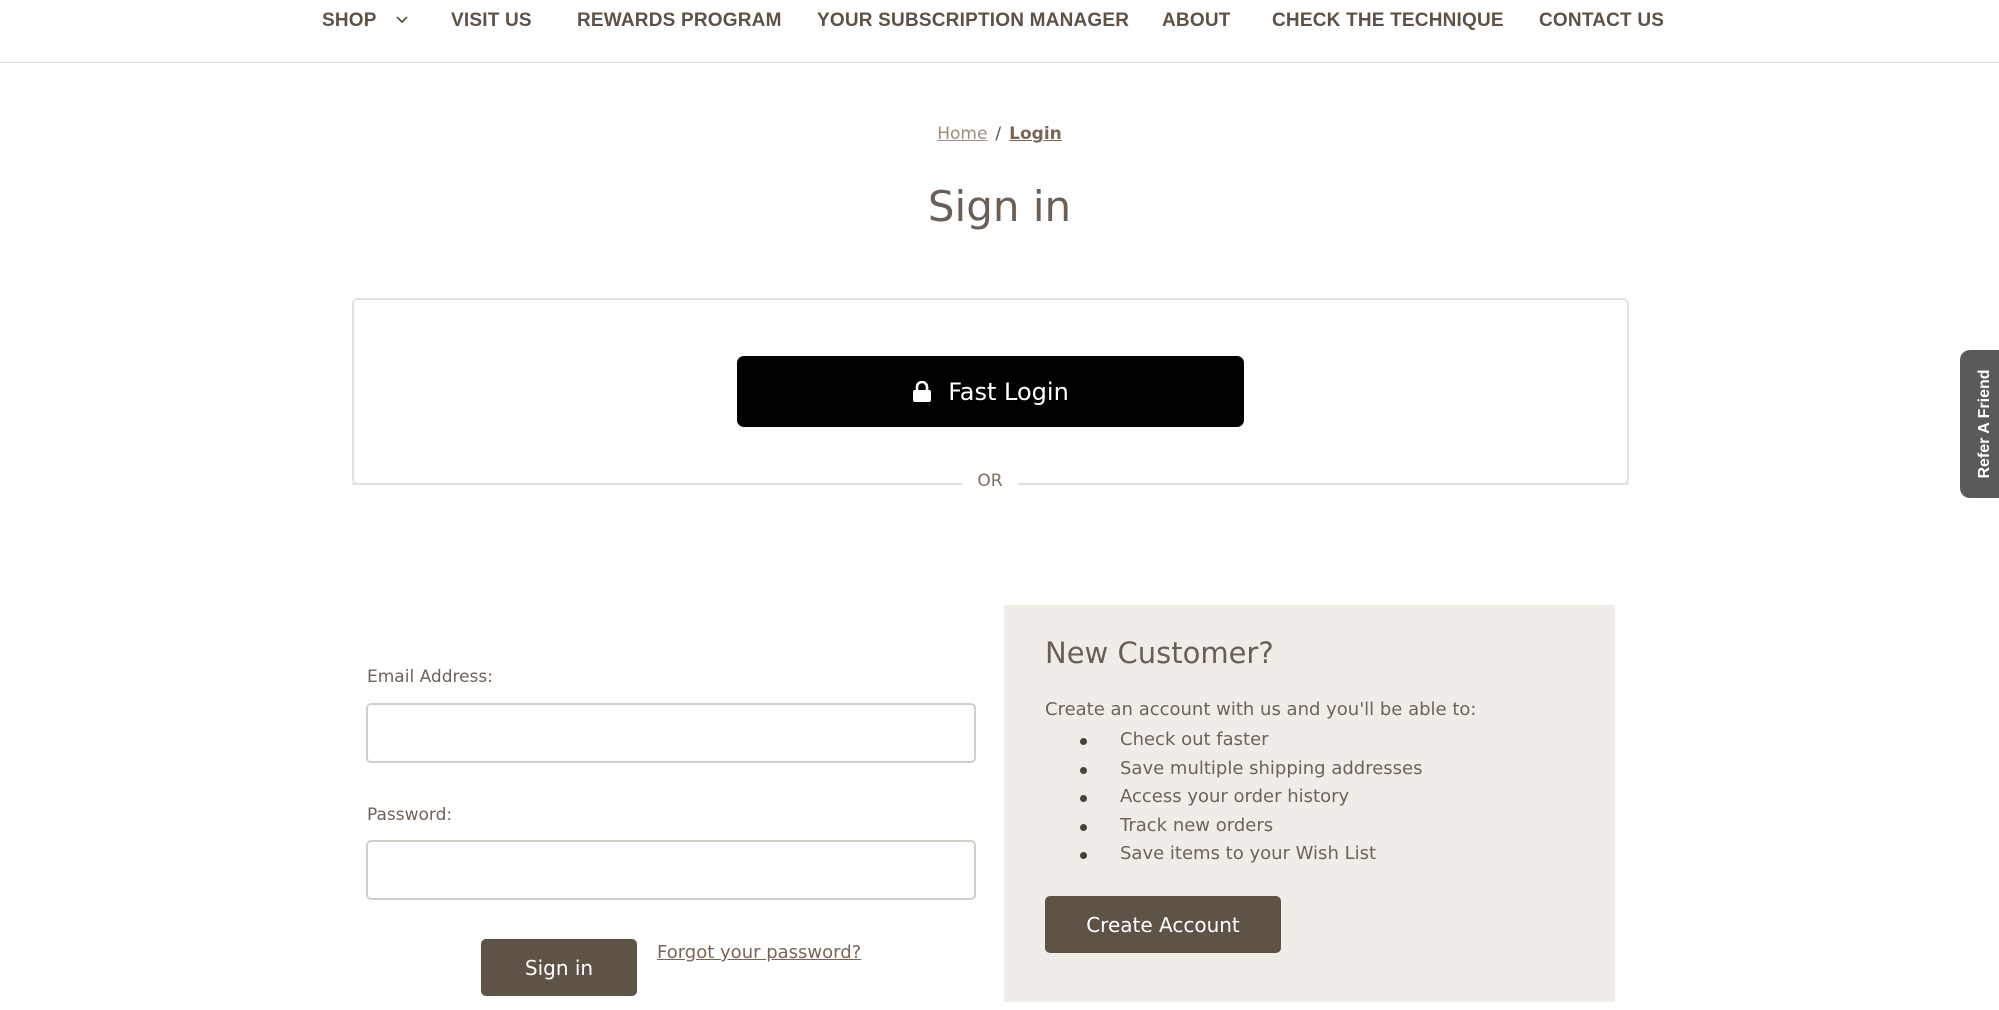 The image size is (1999, 1010). What do you see at coordinates (1196, 23) in the screenshot?
I see `nav-item-about: ABOUT` at bounding box center [1196, 23].